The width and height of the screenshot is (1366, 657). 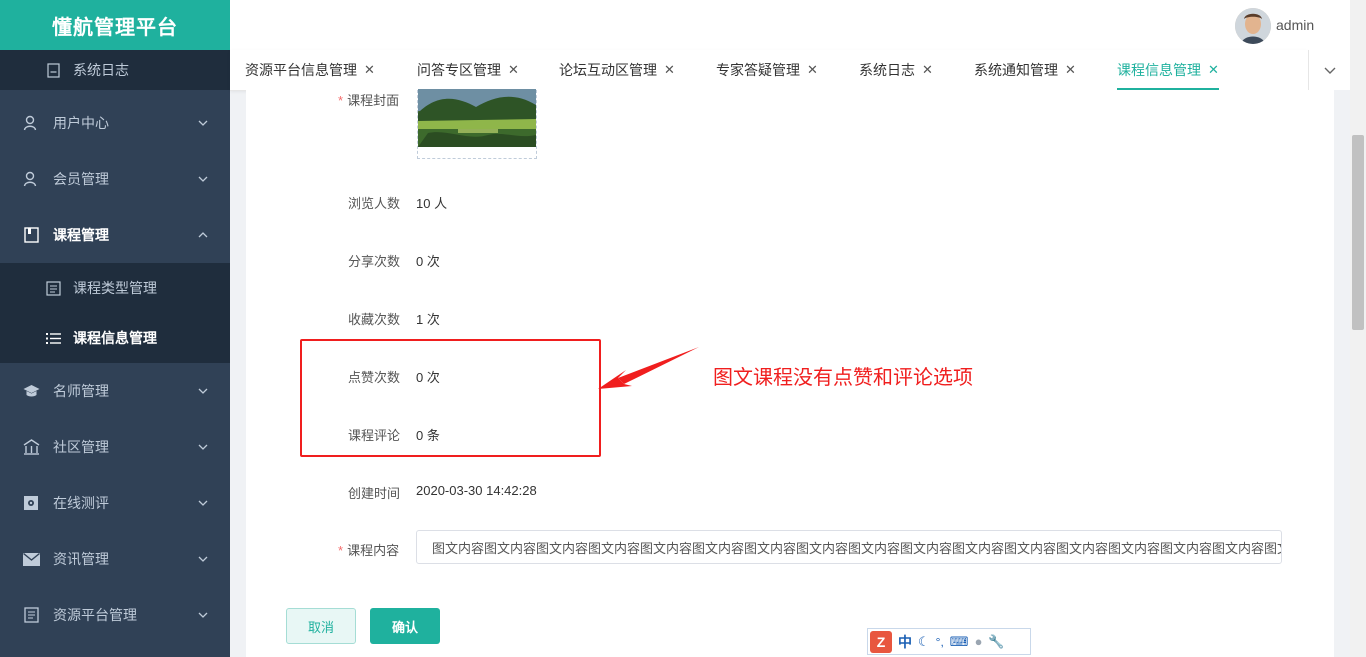 What do you see at coordinates (450, 398) in the screenshot?
I see `annotation-highlight-box` at bounding box center [450, 398].